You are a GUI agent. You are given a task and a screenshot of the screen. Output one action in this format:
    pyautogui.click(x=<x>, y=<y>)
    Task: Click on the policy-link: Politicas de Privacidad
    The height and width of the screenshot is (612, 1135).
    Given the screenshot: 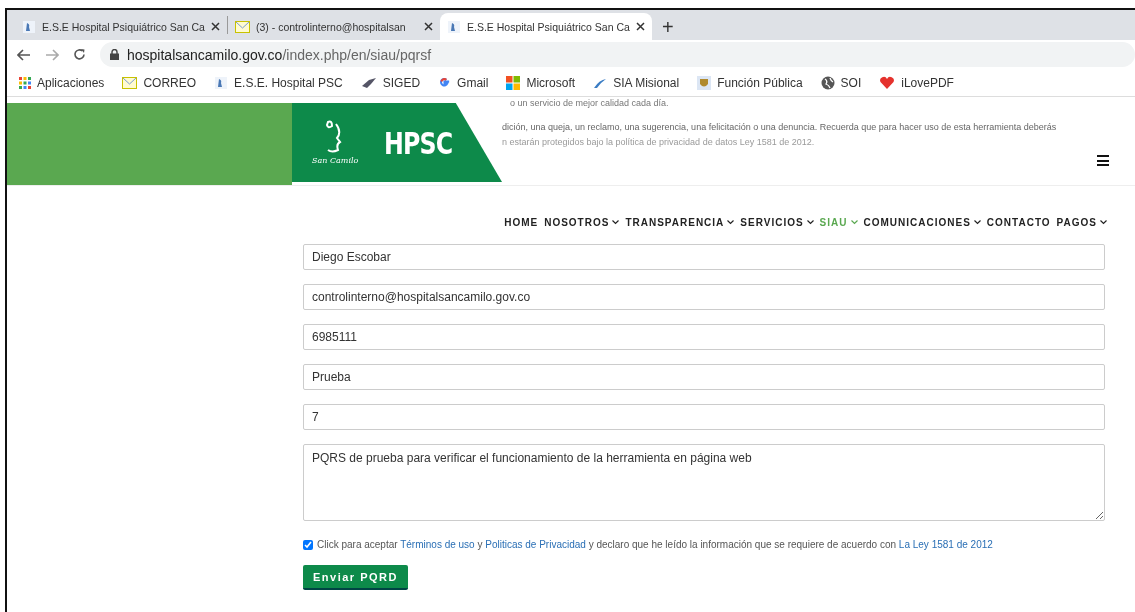 What is the action you would take?
    pyautogui.click(x=535, y=544)
    